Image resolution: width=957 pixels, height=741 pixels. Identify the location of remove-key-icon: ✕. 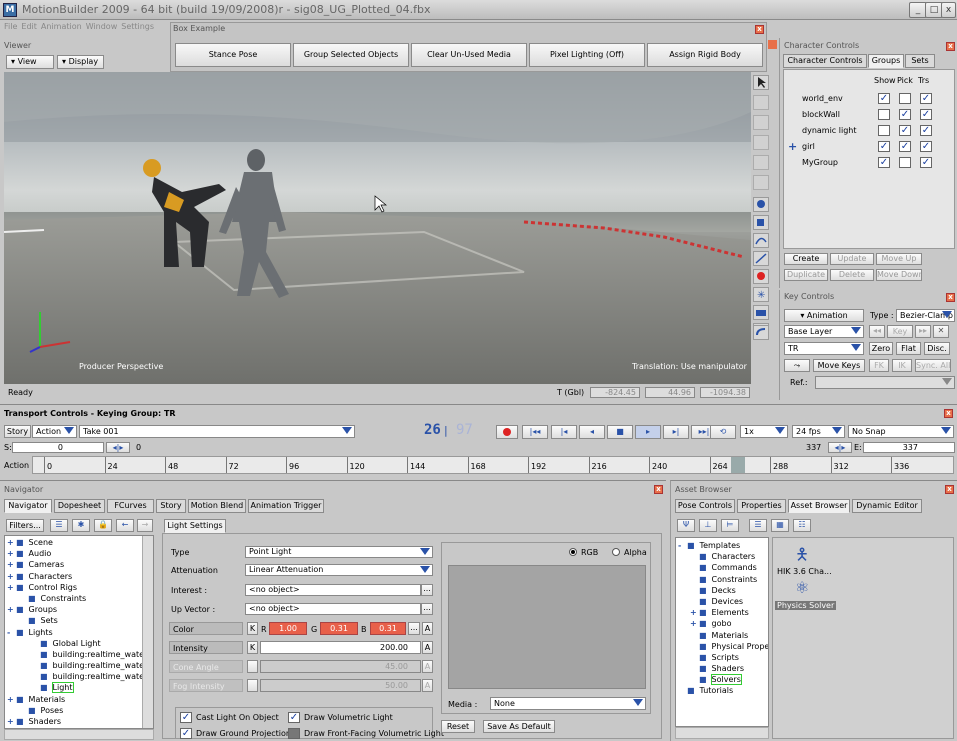
(941, 331).